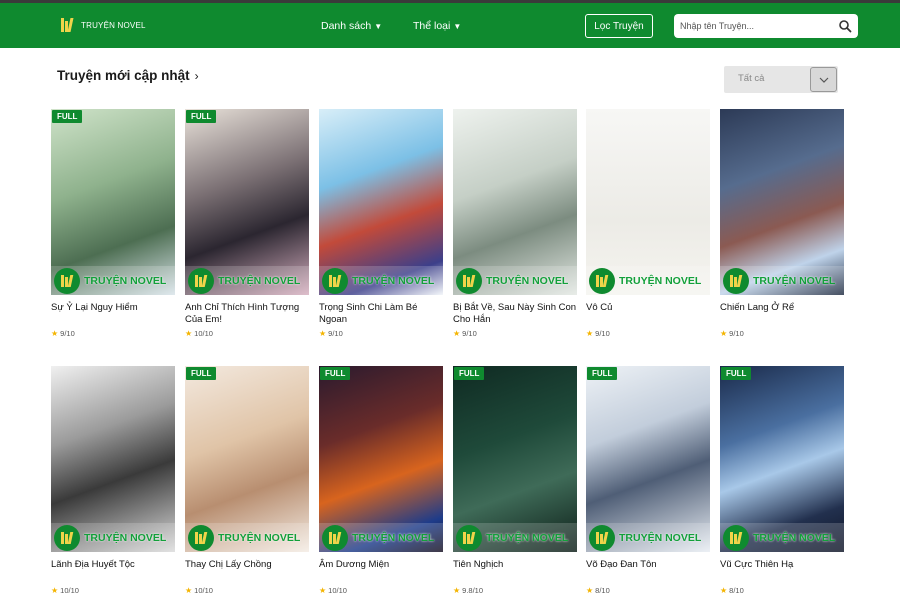 Image resolution: width=900 pixels, height=604 pixels. Describe the element at coordinates (381, 571) in the screenshot. I see `book-title: Âm Dương Miện` at that location.